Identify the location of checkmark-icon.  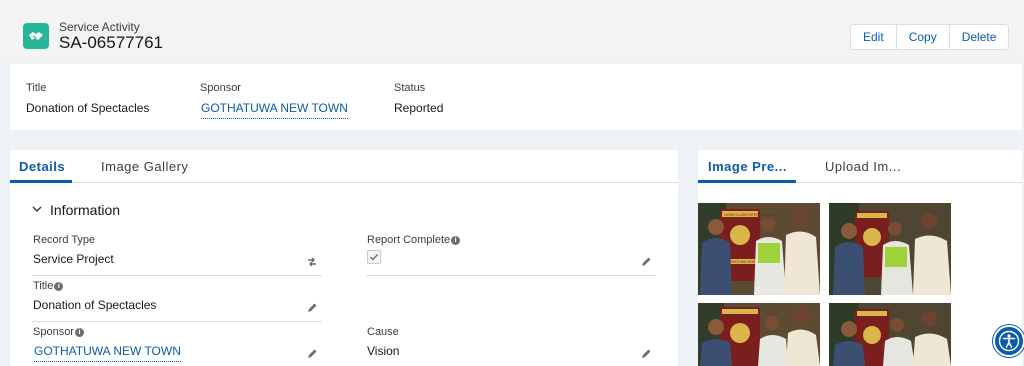
(374, 257).